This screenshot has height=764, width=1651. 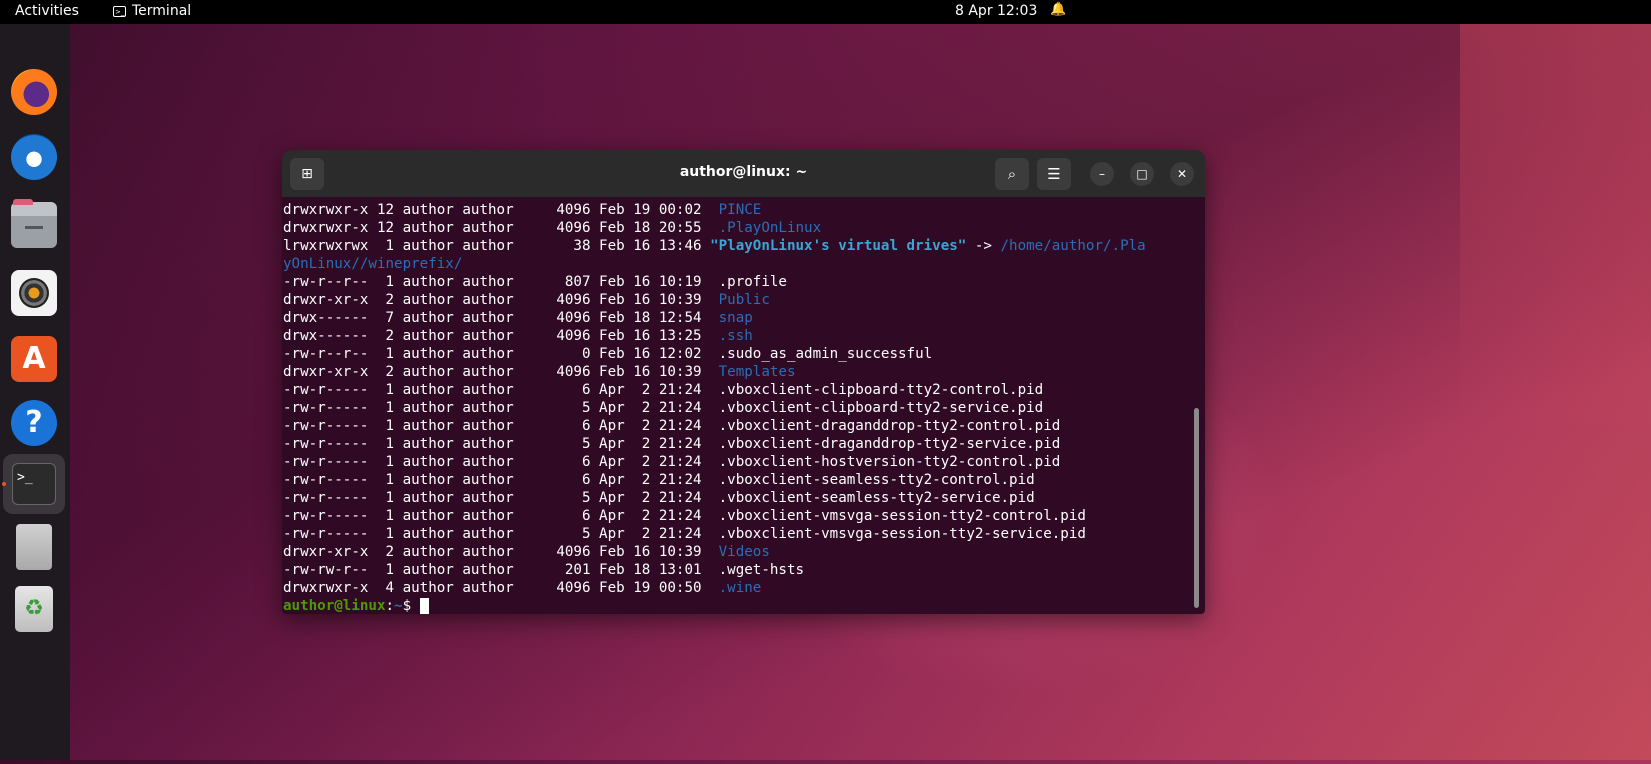 I want to click on app-name: Terminal, so click(x=162, y=11).